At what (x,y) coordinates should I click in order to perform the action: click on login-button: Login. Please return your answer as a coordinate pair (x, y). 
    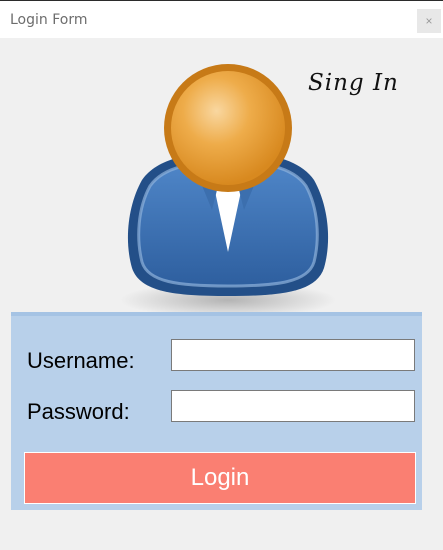
    Looking at the image, I should click on (220, 478).